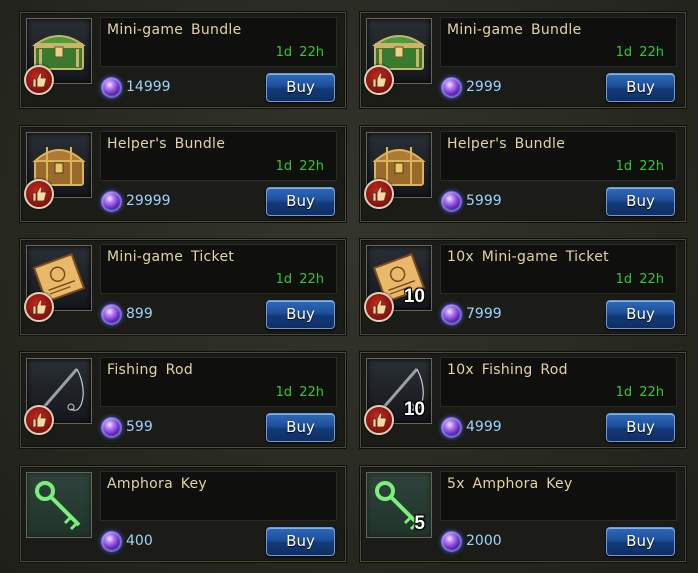  What do you see at coordinates (484, 201) in the screenshot?
I see `item-price: 5999` at bounding box center [484, 201].